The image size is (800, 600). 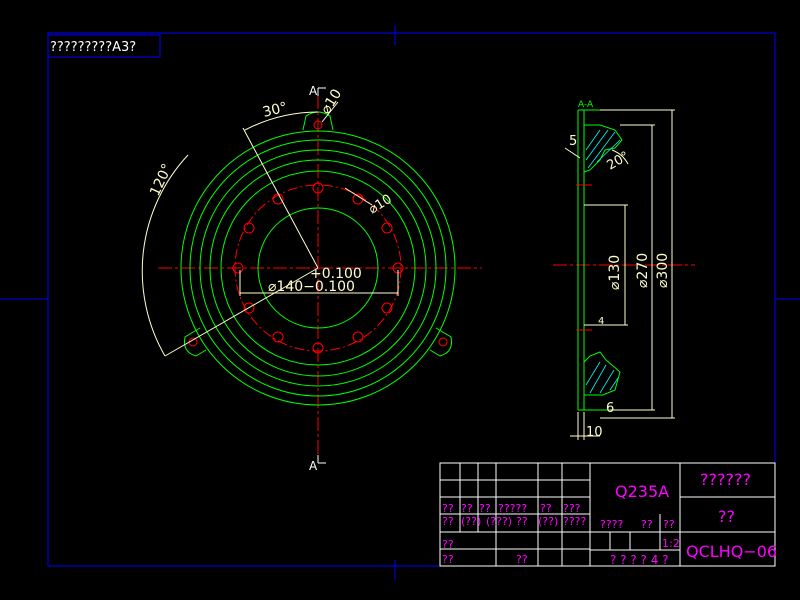 I want to click on chamfer-dimension: 5, so click(x=573, y=141).